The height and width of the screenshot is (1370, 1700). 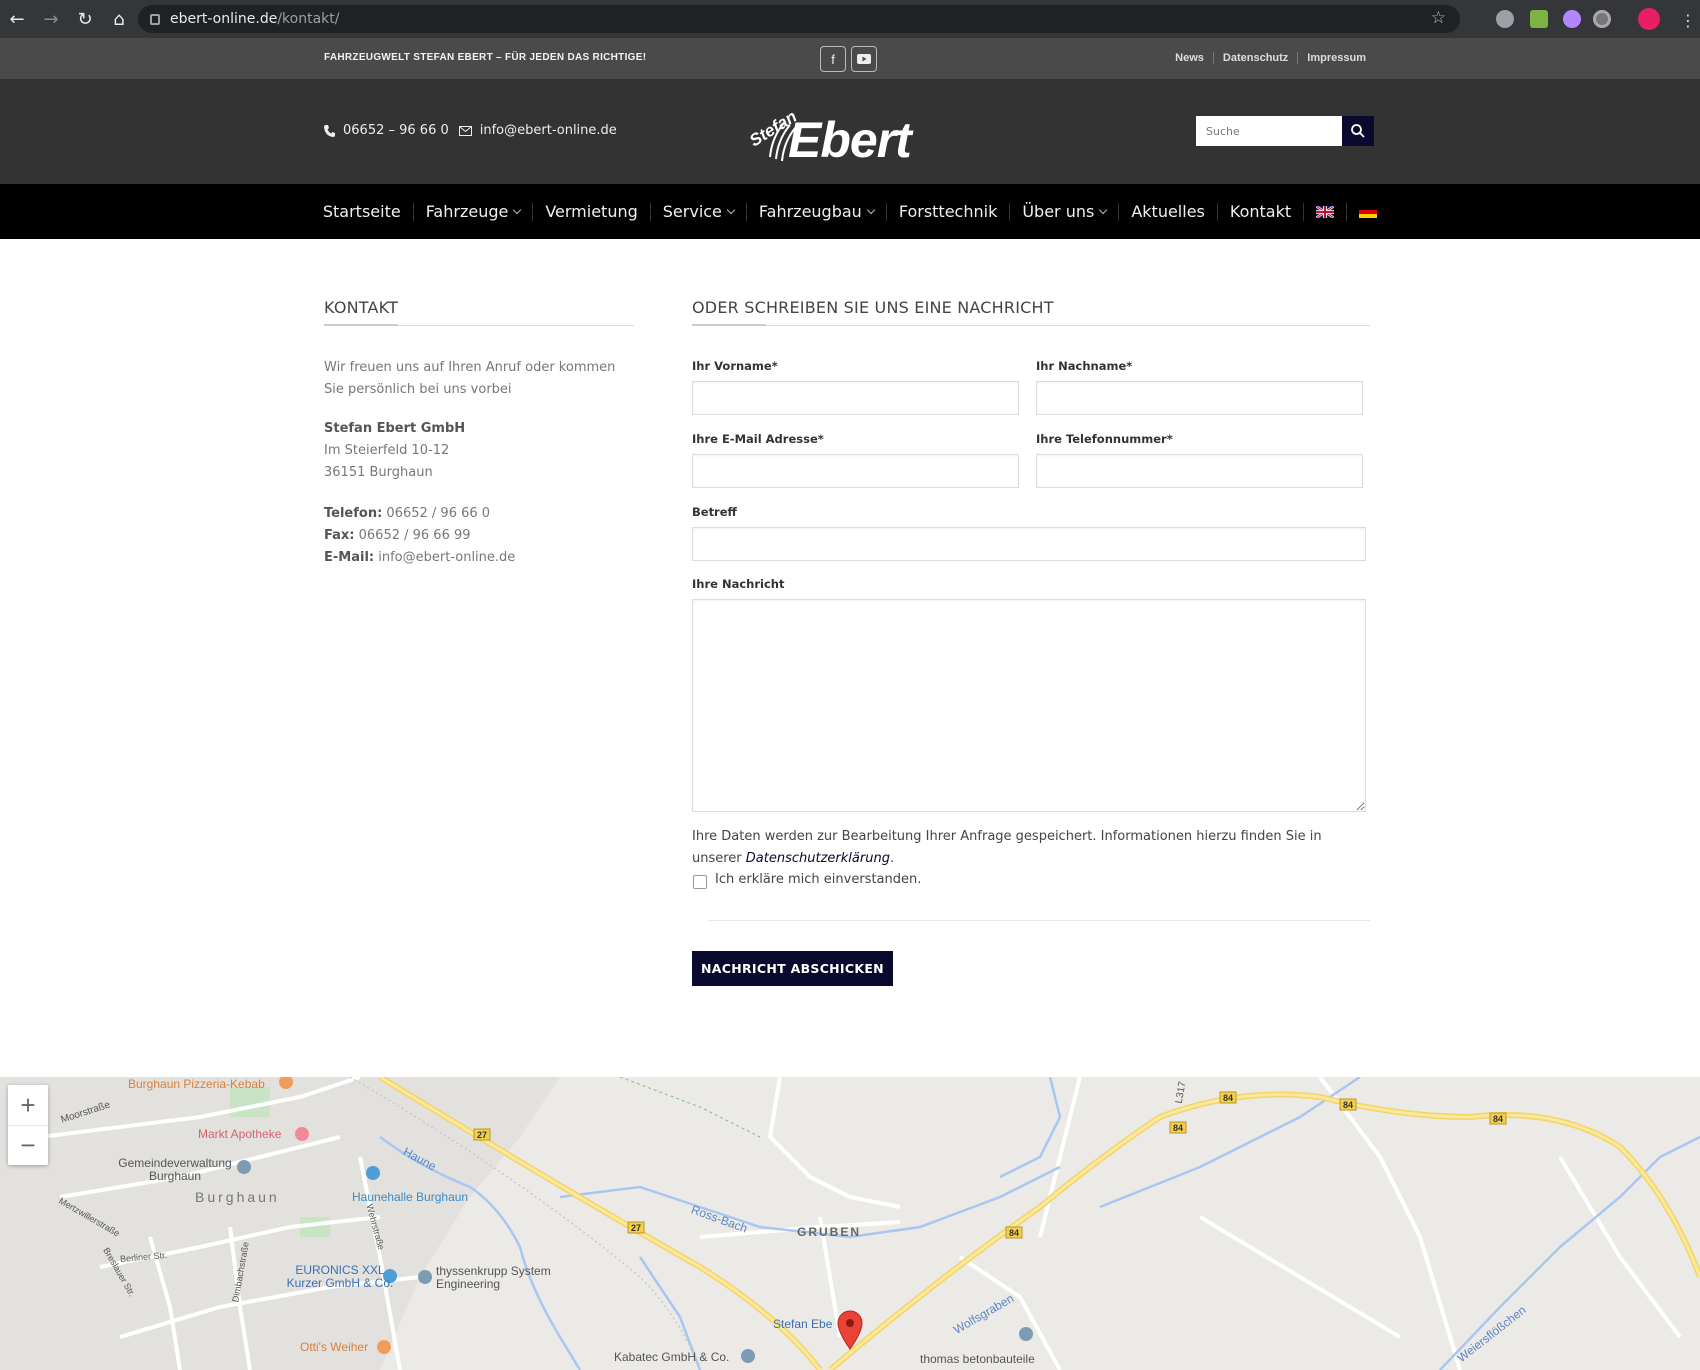 I want to click on nav-label: Fahrzeuge, so click(x=467, y=211).